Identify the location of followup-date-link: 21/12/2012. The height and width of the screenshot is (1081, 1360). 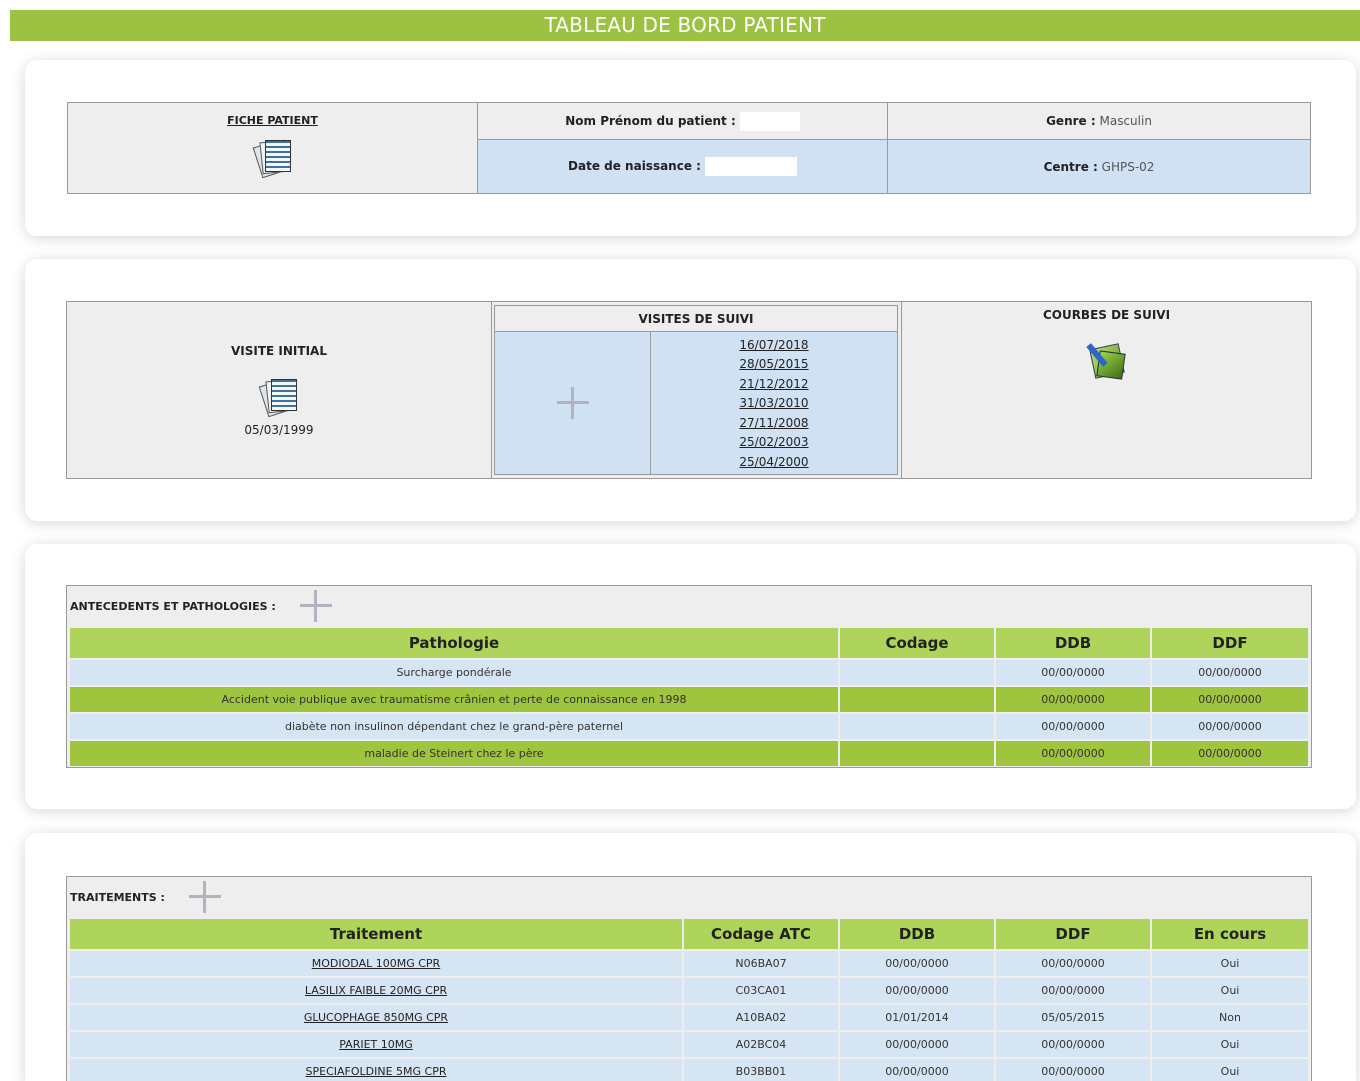
(773, 384).